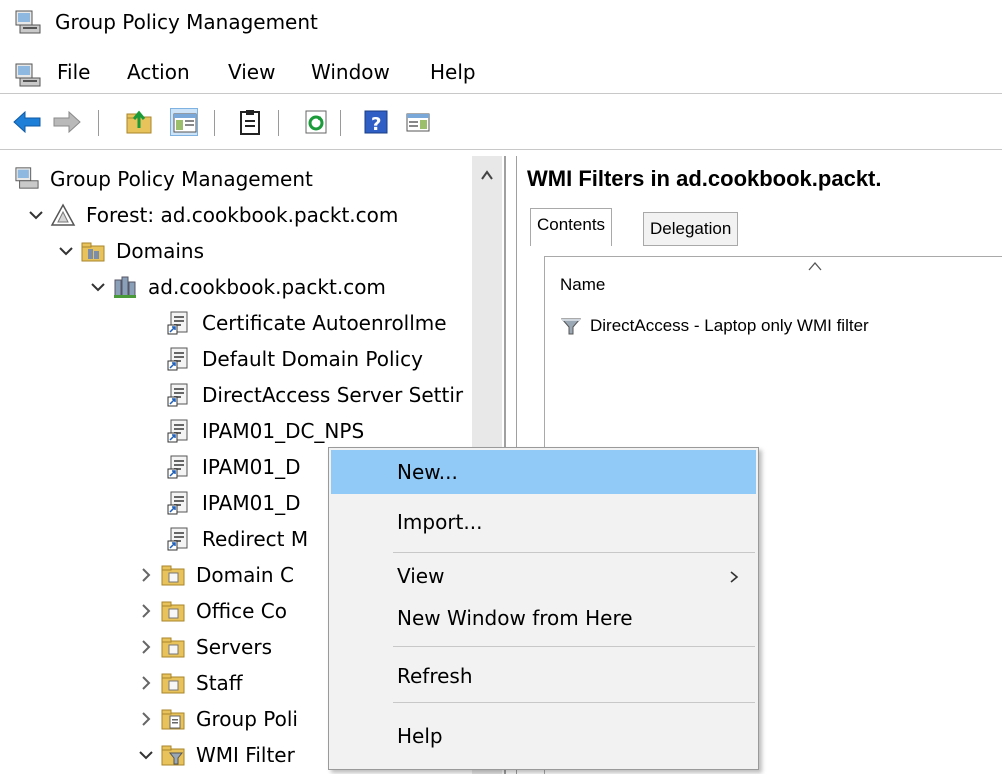 The height and width of the screenshot is (774, 1002). I want to click on wmi-filter-folder-icon, so click(173, 755).